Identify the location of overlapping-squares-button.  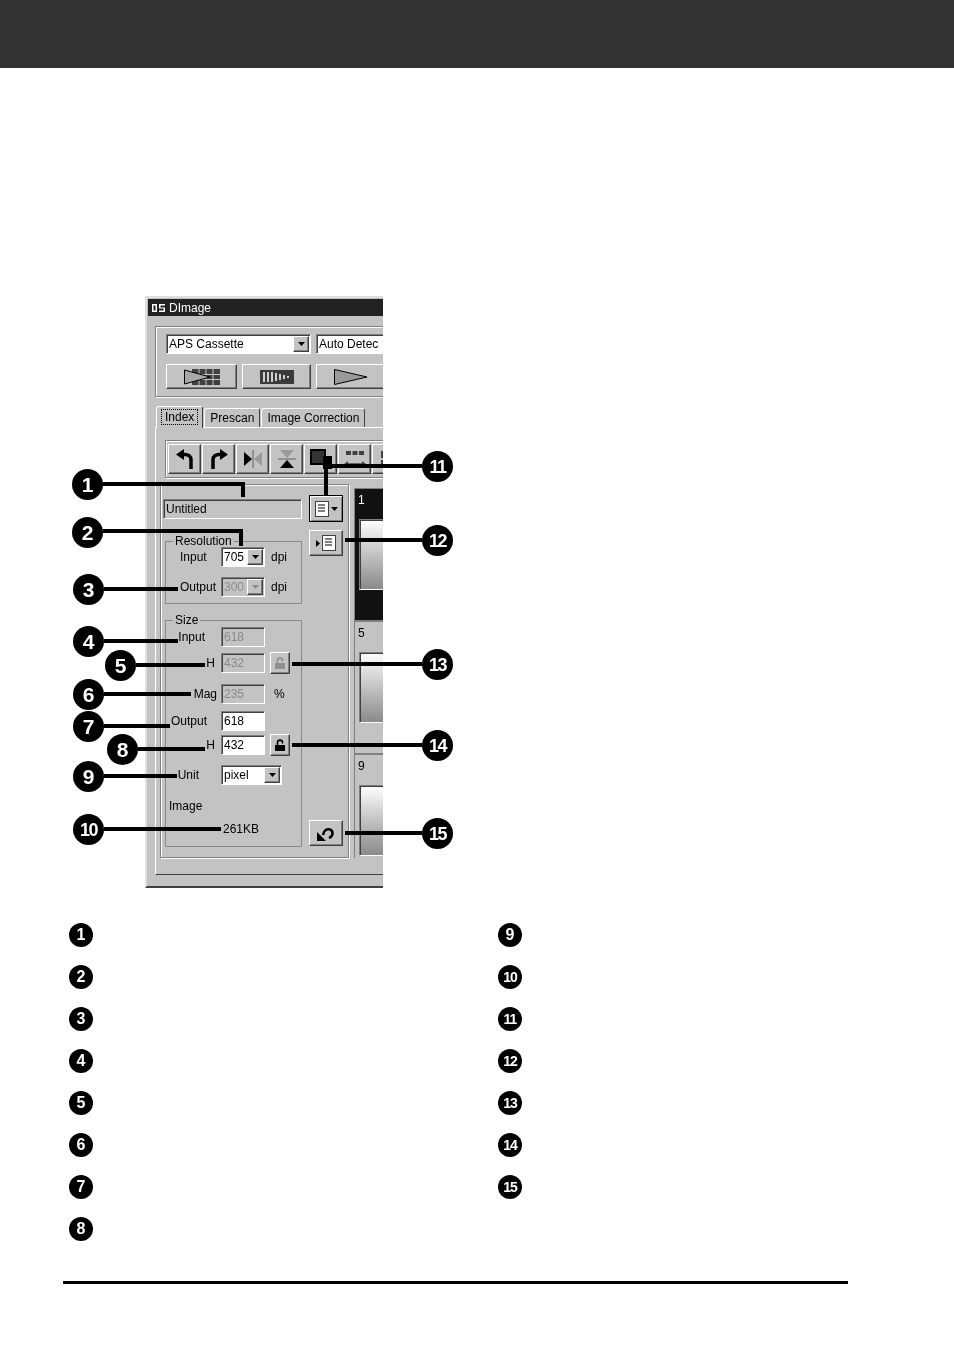
(320, 459).